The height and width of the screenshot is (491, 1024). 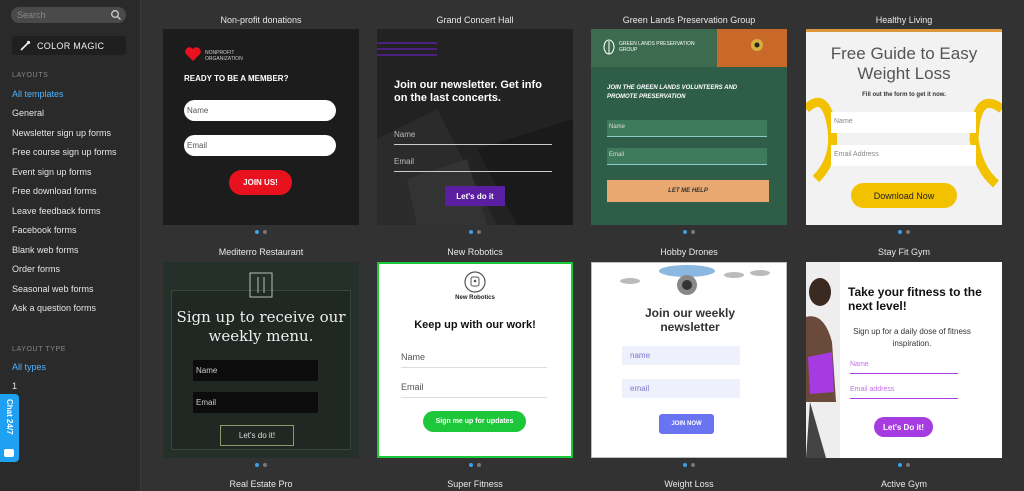 What do you see at coordinates (9, 453) in the screenshot?
I see `chat-bubble-icon` at bounding box center [9, 453].